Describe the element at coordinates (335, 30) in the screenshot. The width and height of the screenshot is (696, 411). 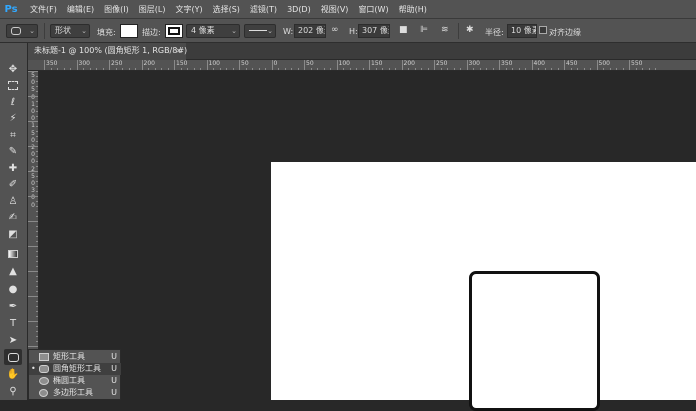
I see `link-icon: ∞` at that location.